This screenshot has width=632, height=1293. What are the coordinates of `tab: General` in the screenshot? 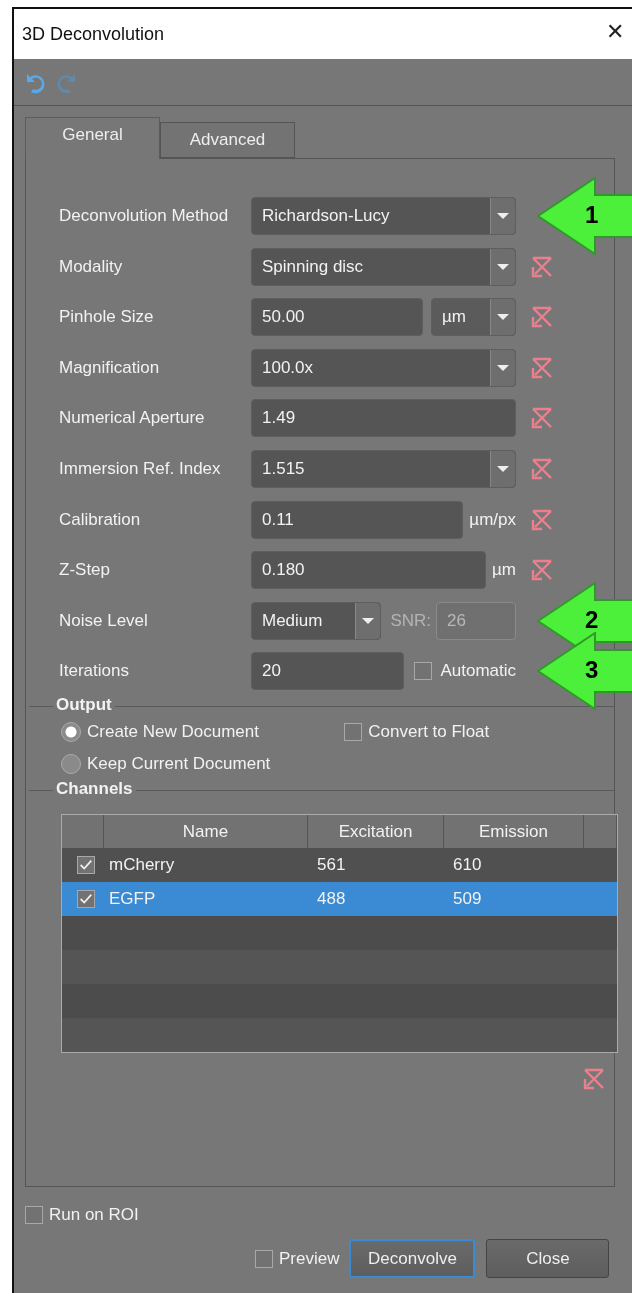 It's located at (92, 138).